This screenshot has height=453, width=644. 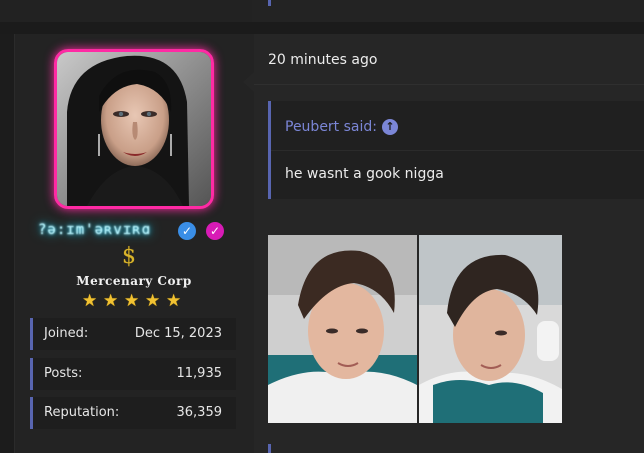 I want to click on quote-divider, so click(x=457, y=150).